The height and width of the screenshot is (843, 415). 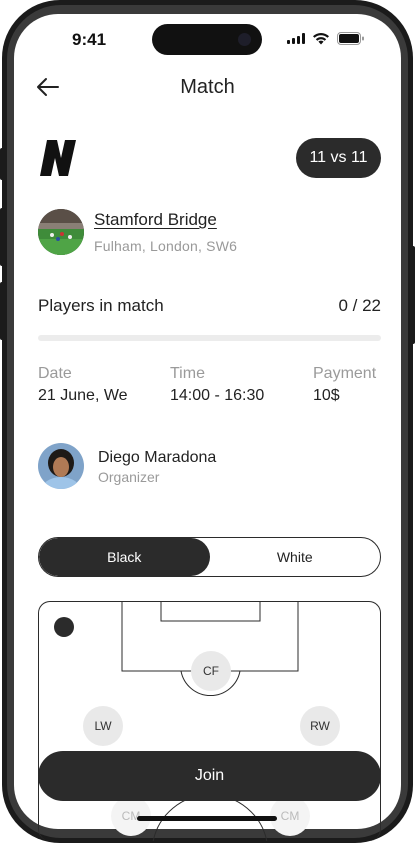 I want to click on payment-label: Payment, so click(x=345, y=373).